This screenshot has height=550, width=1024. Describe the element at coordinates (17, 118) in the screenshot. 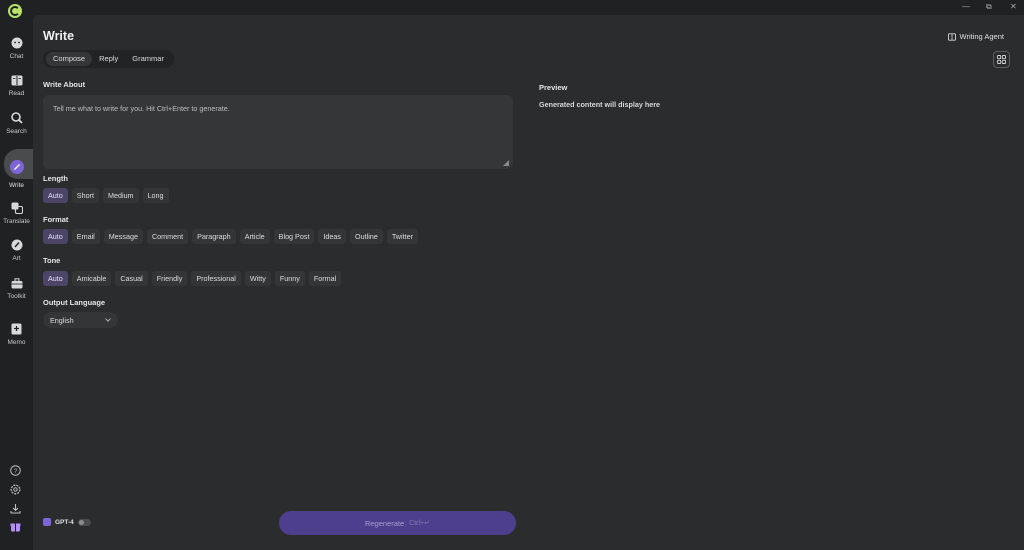

I see `search-icon` at that location.